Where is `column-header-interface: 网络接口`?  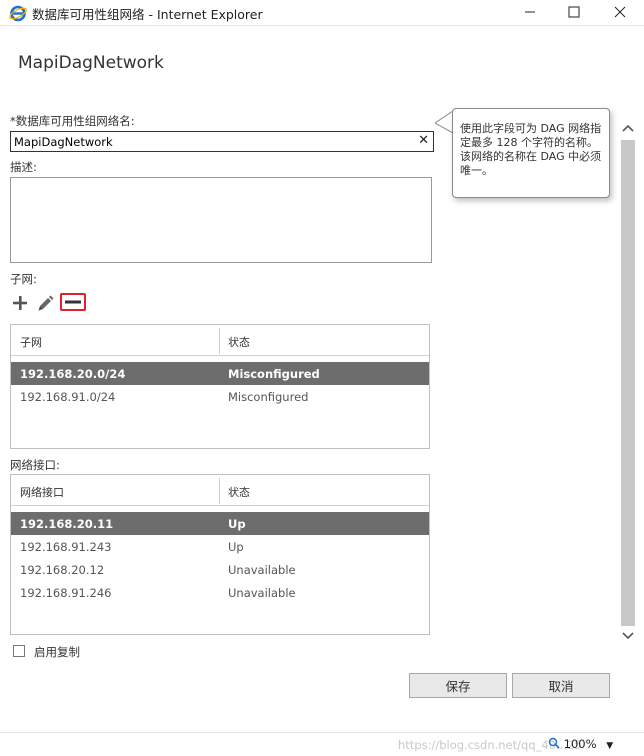
column-header-interface: 网络接口 is located at coordinates (42, 492).